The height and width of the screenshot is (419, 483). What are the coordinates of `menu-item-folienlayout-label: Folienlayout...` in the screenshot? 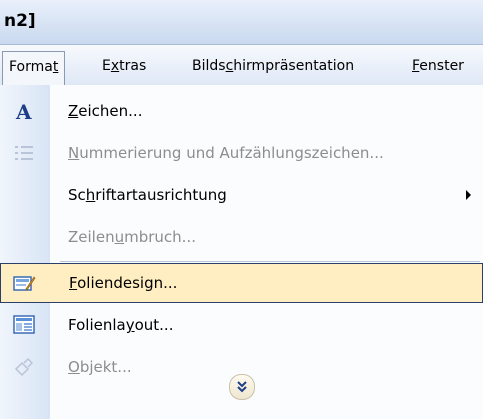 It's located at (121, 325).